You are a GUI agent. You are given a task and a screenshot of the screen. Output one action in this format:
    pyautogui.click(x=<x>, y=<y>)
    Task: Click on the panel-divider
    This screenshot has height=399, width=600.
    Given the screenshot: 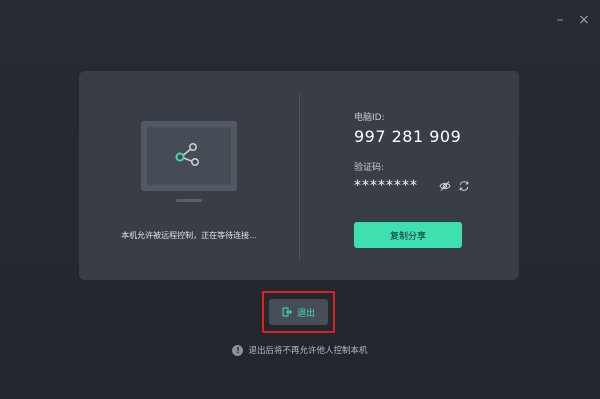 What is the action you would take?
    pyautogui.click(x=299, y=177)
    